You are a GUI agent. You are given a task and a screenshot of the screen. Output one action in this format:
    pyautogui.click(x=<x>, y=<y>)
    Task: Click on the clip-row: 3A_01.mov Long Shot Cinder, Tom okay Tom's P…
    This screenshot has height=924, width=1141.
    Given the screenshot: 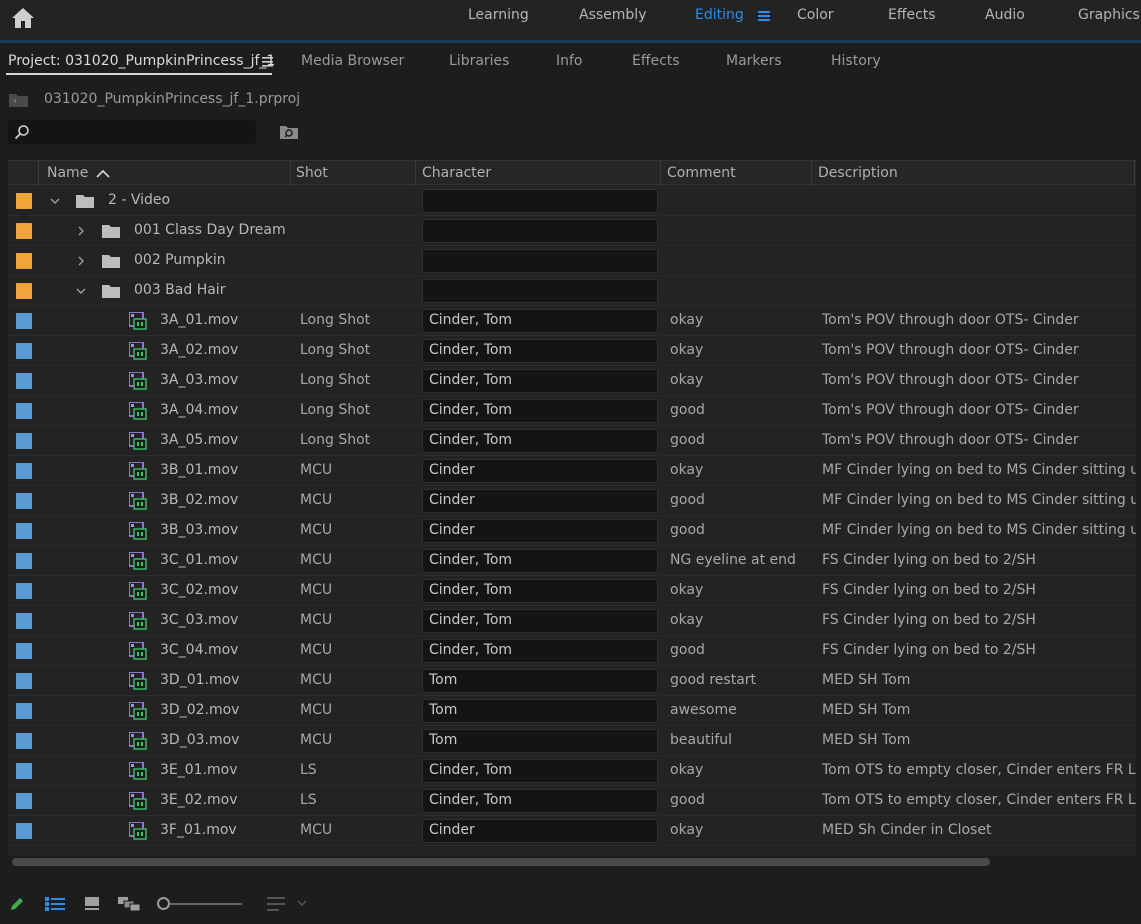 What is the action you would take?
    pyautogui.click(x=572, y=321)
    